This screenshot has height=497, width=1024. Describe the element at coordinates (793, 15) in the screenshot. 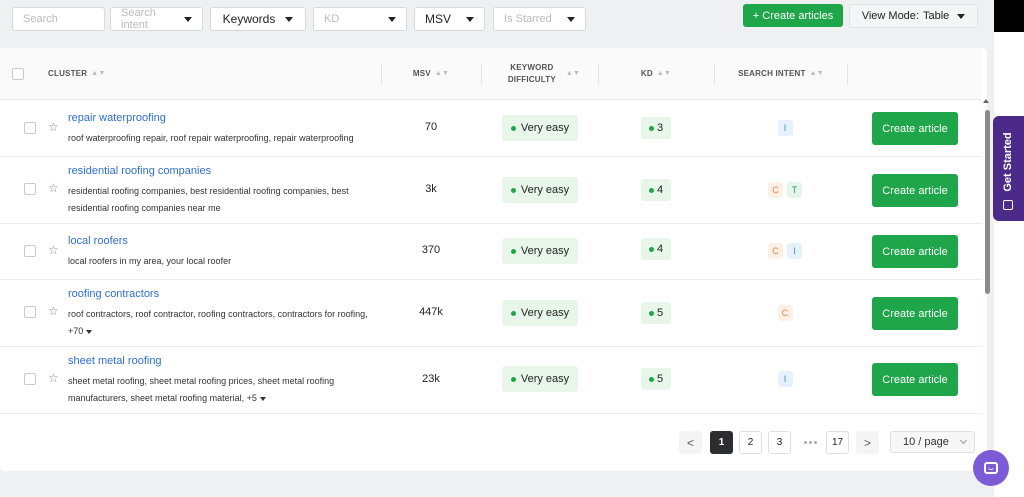

I see `create-articles-button: + Create articles` at that location.